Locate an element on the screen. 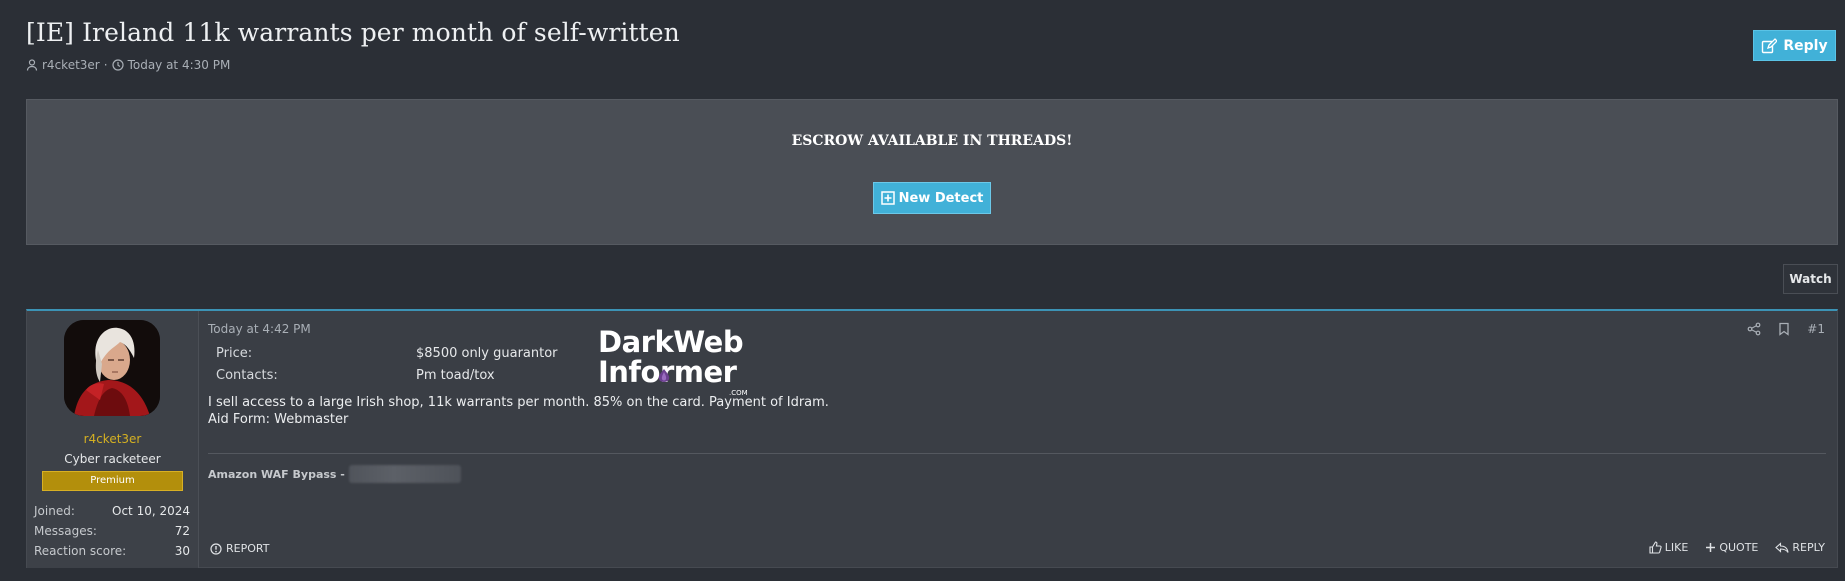  username-link: r4cket3er is located at coordinates (112, 439).